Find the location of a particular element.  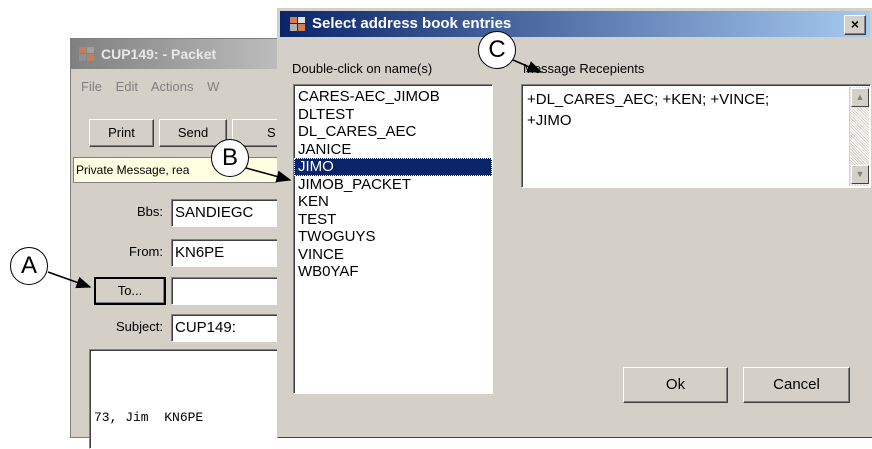

arrow-b is located at coordinates (268, 175).